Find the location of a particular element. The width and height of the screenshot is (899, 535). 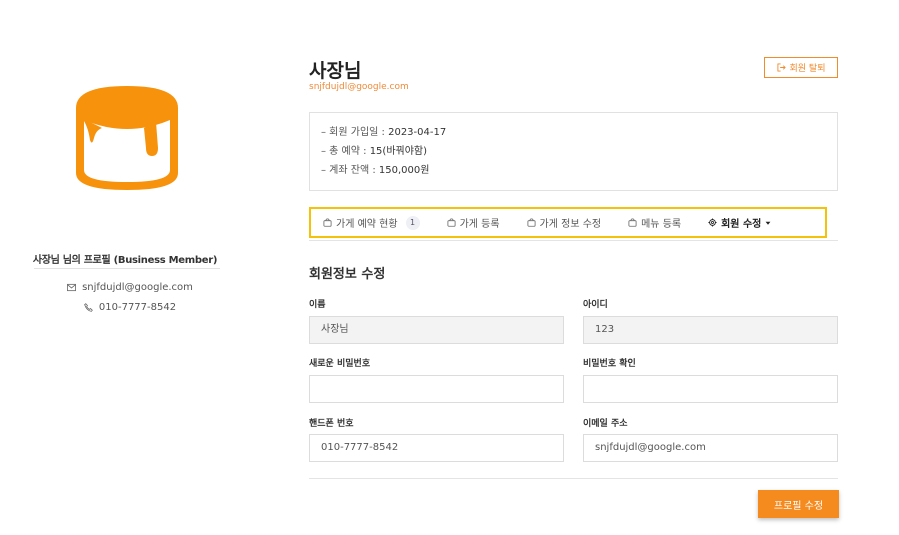

email-field: snjfdujdl@google.com is located at coordinates (710, 448).